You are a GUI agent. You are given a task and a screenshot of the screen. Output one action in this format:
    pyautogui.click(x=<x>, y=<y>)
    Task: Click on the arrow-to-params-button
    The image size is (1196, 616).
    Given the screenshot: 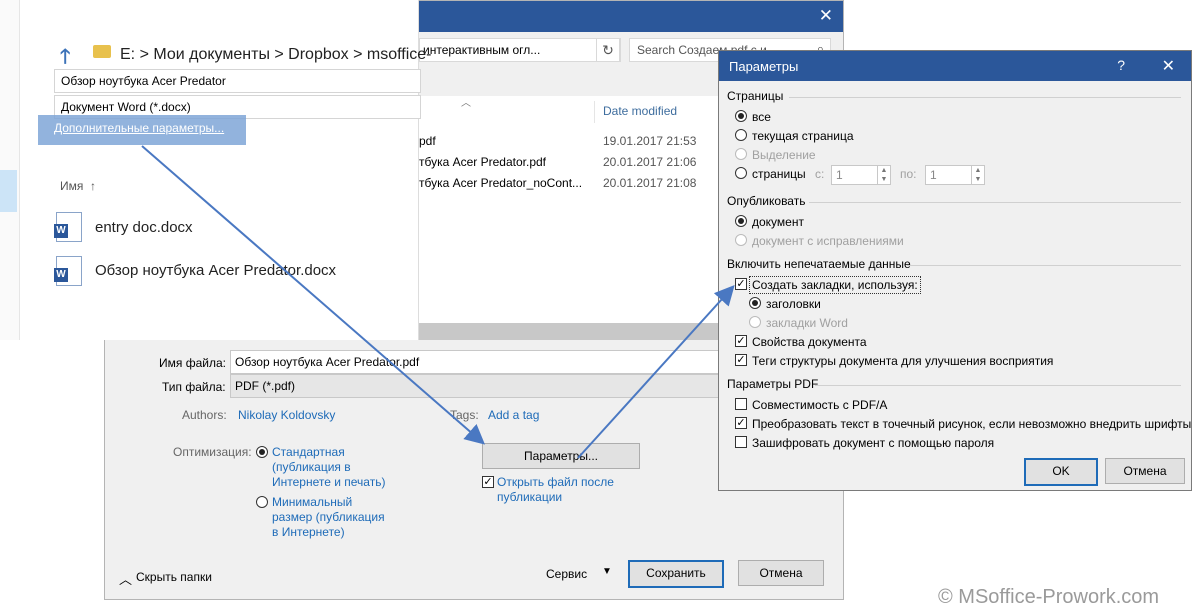 What is the action you would take?
    pyautogui.click(x=313, y=295)
    